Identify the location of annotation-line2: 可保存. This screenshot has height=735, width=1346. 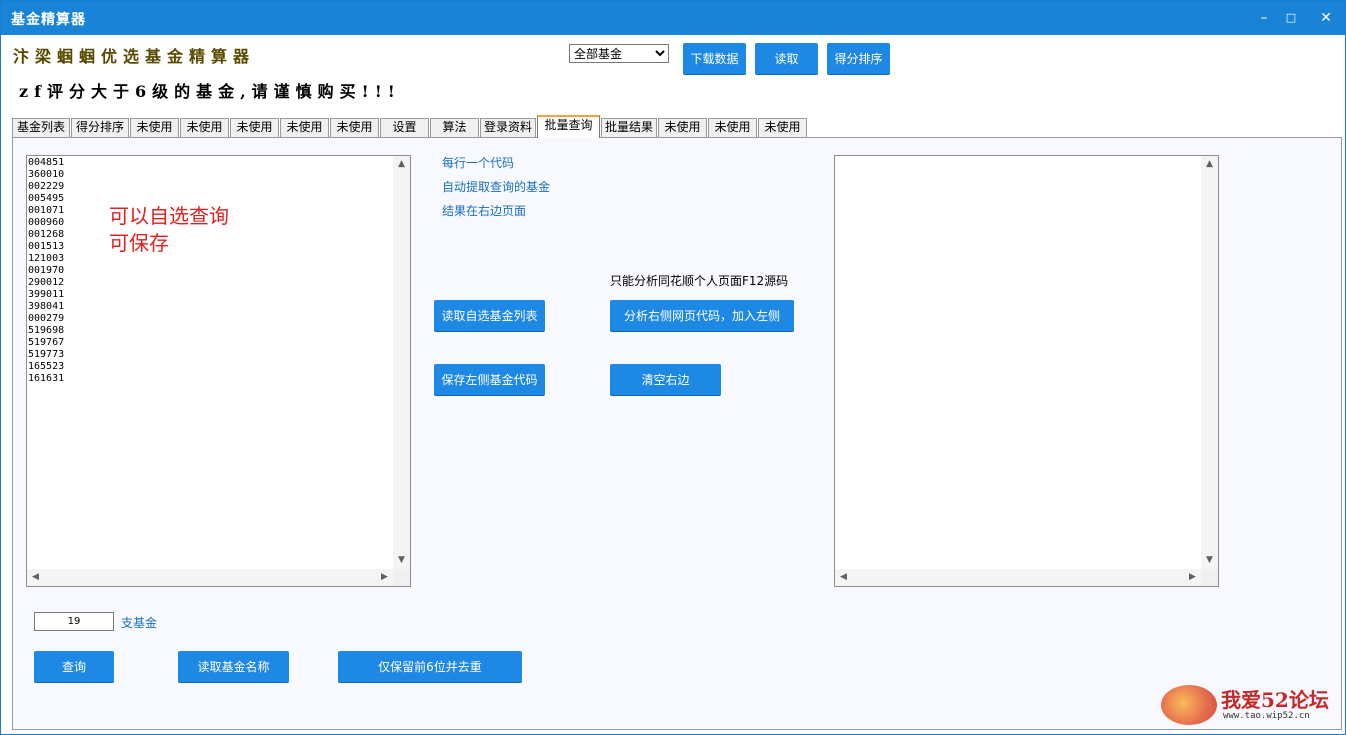
(139, 243).